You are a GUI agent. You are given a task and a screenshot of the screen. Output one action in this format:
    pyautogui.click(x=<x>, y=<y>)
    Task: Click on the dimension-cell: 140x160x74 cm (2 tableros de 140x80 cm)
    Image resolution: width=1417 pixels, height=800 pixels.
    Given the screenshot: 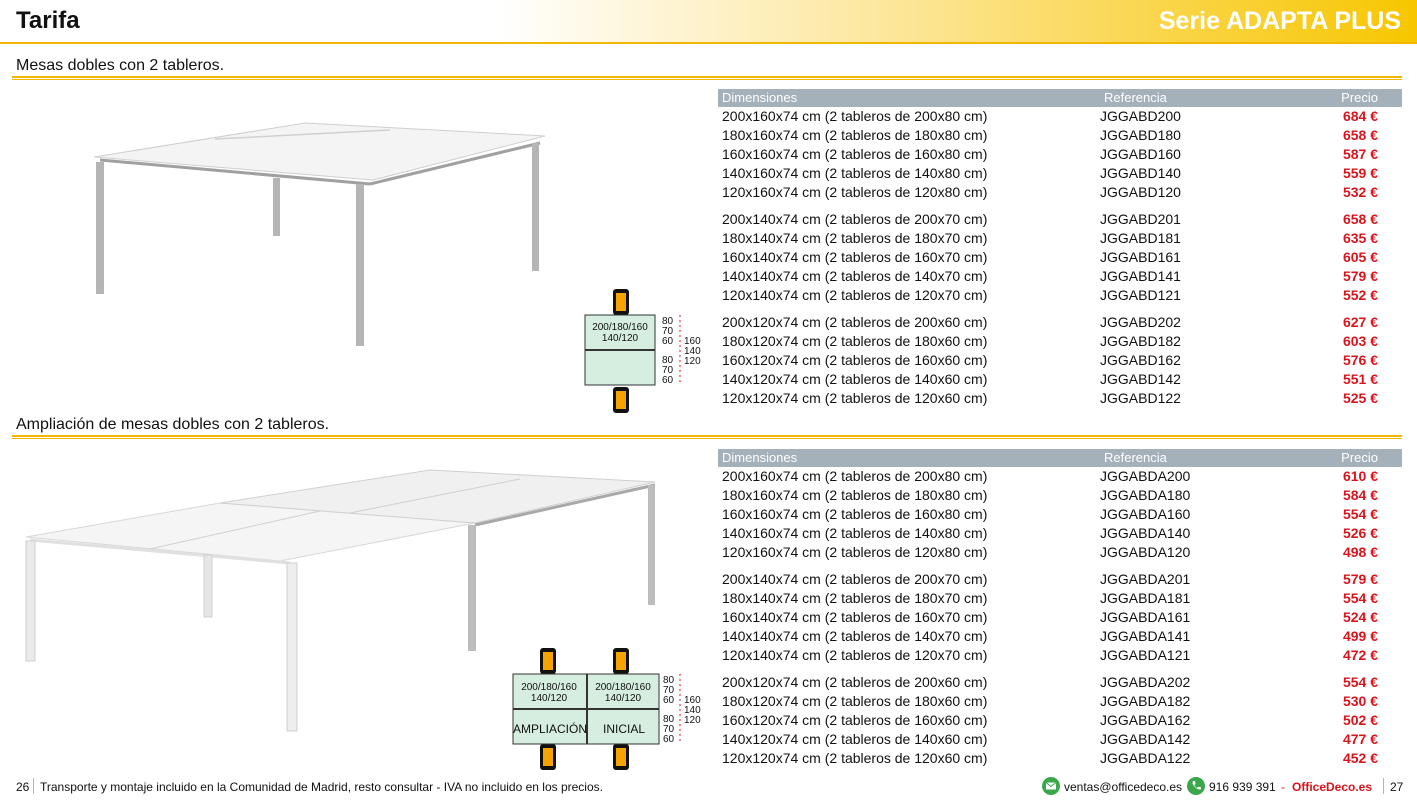 What is the action you would take?
    pyautogui.click(x=855, y=173)
    